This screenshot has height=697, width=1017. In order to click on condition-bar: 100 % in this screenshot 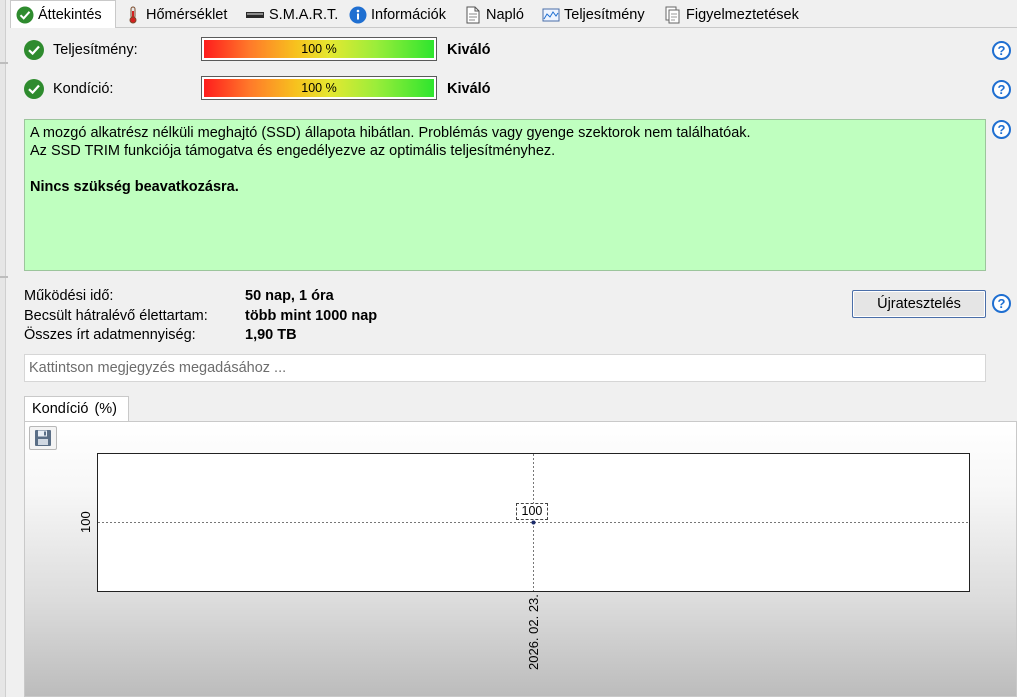, I will do `click(319, 88)`.